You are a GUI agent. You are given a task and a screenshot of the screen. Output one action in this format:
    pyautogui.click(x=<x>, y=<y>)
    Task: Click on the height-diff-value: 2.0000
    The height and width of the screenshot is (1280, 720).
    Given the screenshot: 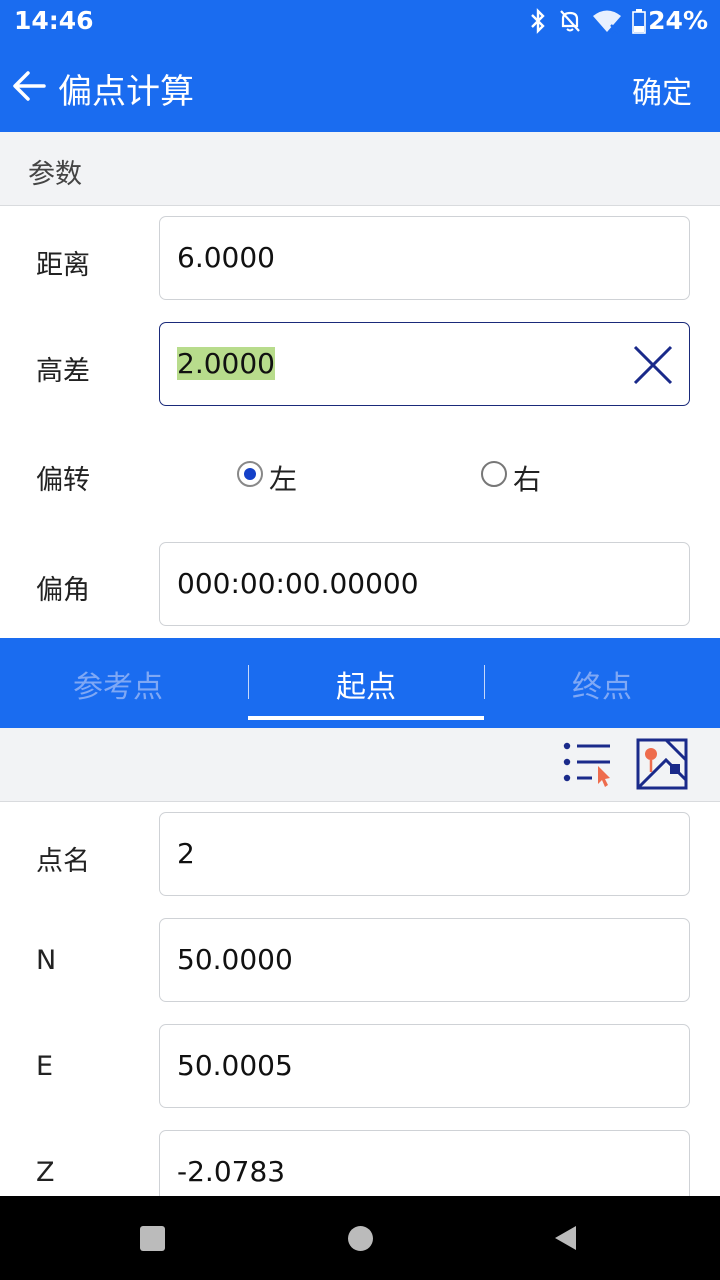 What is the action you would take?
    pyautogui.click(x=226, y=363)
    